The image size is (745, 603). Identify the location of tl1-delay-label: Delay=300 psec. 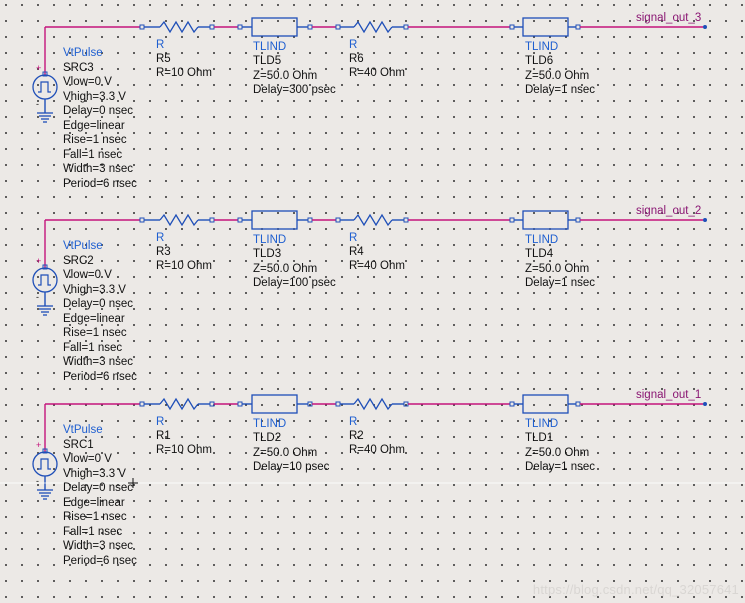
(294, 90).